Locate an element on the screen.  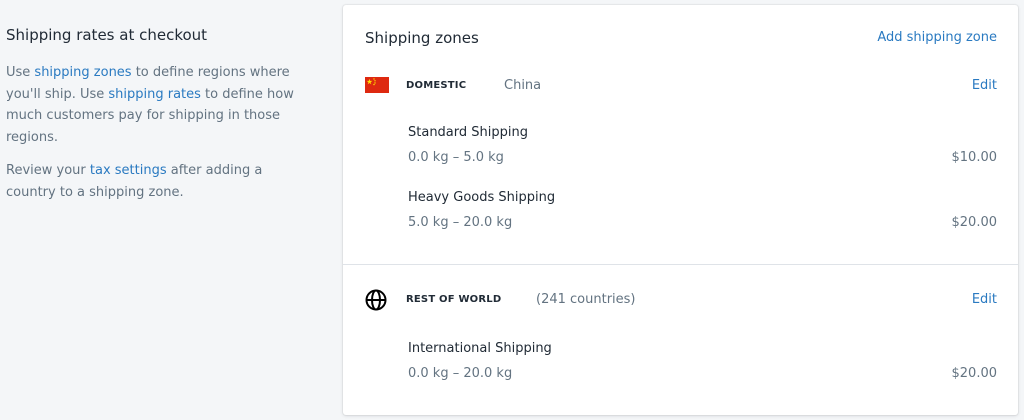
zone-tag: DOMESTIC is located at coordinates (436, 85).